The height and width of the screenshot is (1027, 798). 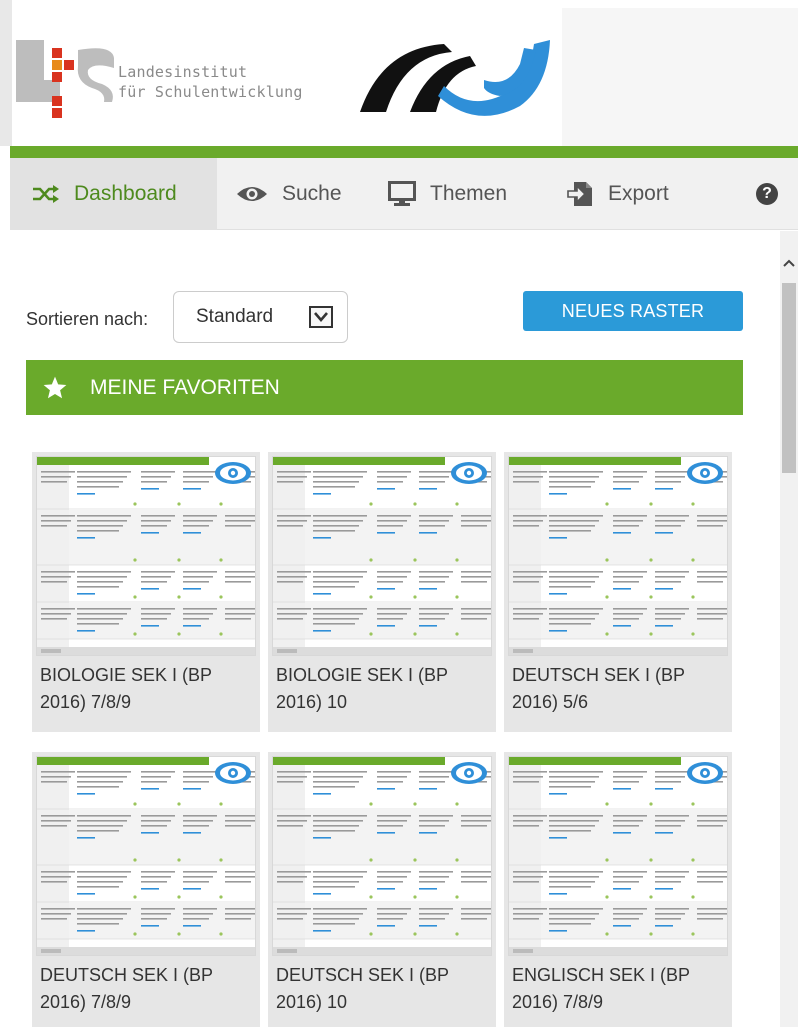 I want to click on header: Landesinstitut für Schulentwicklung, so click(x=399, y=73).